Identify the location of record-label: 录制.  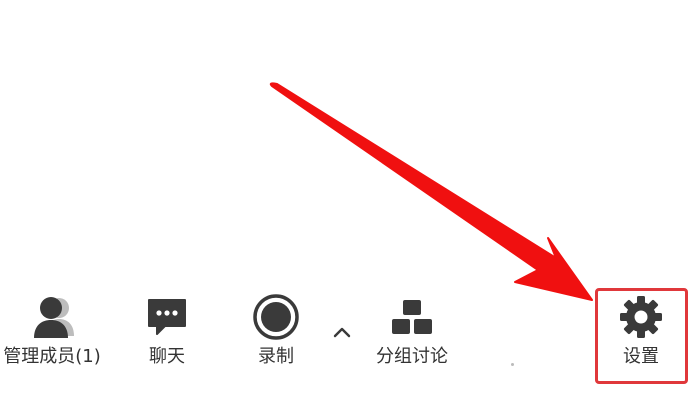
(276, 356).